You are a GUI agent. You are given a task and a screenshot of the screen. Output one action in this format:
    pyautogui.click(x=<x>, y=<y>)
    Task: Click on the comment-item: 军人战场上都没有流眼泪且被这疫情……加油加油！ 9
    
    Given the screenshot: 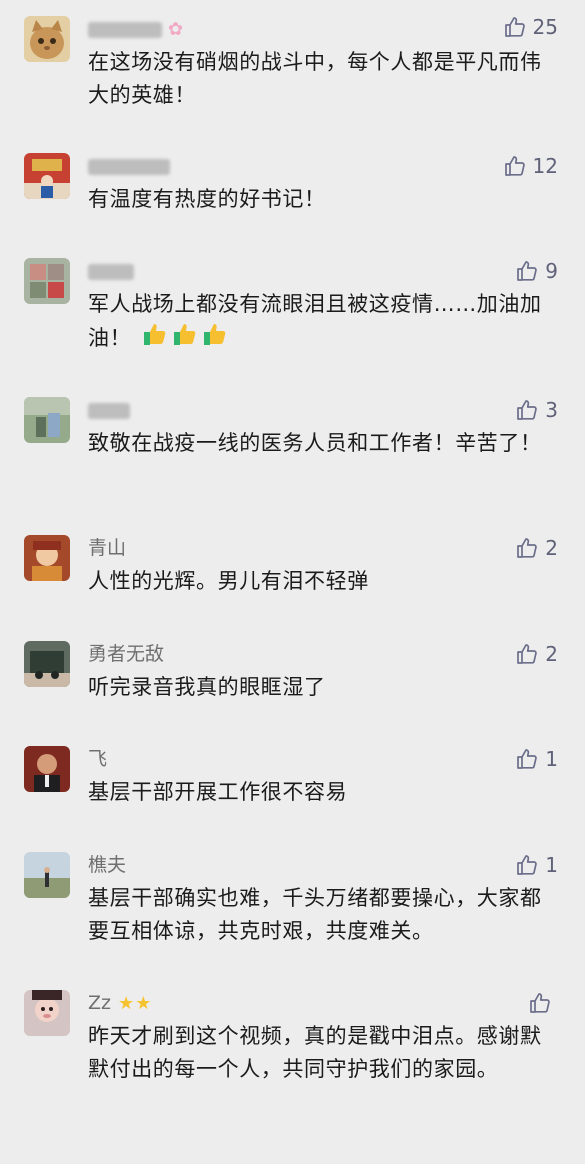 What is the action you would take?
    pyautogui.click(x=292, y=313)
    